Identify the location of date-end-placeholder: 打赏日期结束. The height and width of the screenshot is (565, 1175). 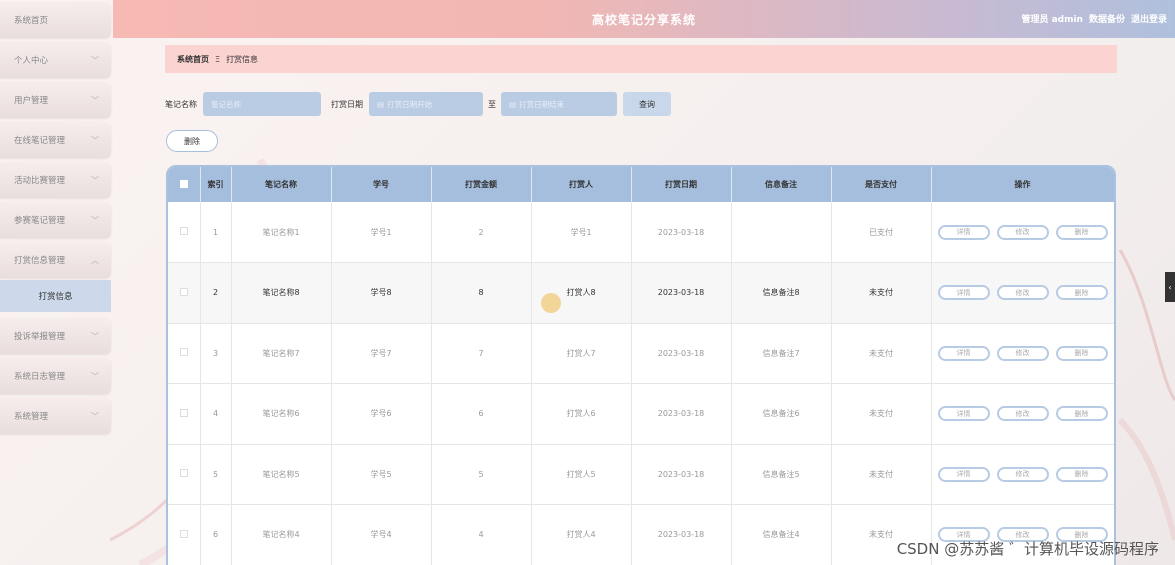
(542, 104).